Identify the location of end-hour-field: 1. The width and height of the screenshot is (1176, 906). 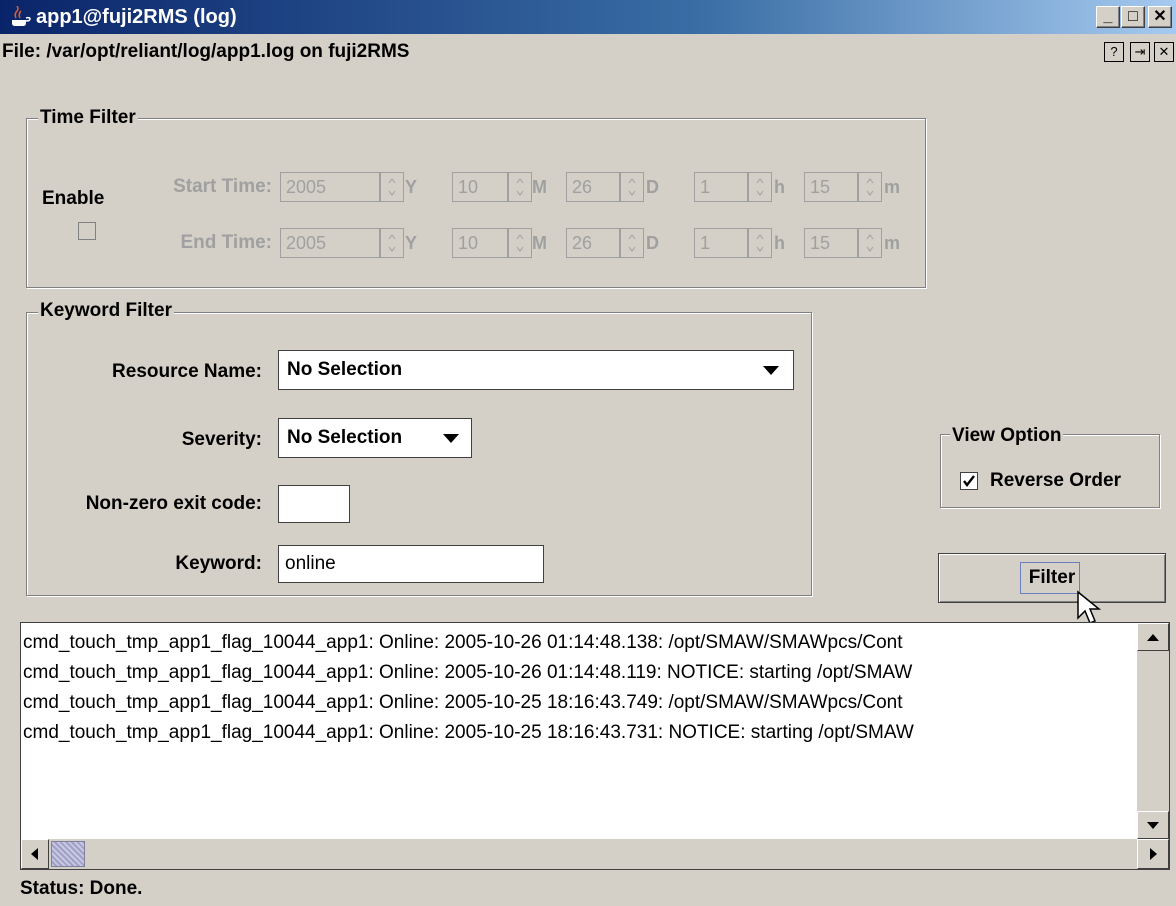
(721, 243).